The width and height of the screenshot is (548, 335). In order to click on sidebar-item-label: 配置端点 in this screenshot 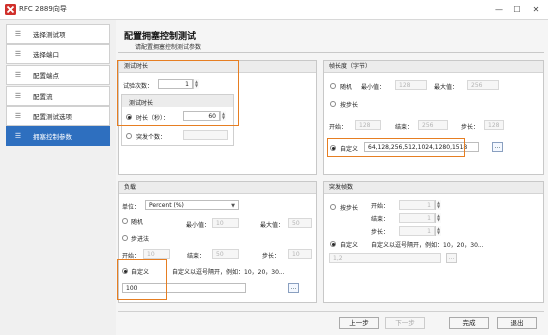, I will do `click(46, 76)`.